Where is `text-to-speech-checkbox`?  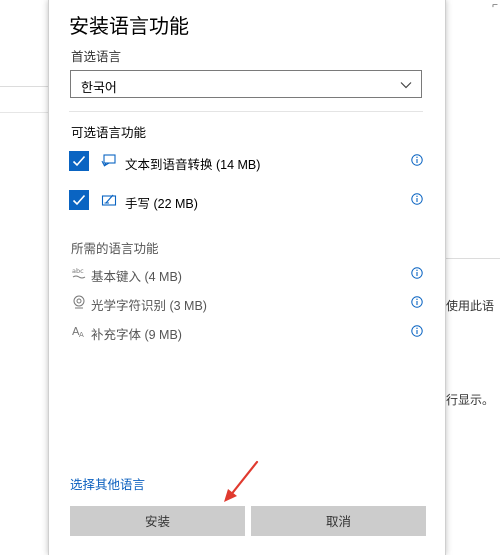
text-to-speech-checkbox is located at coordinates (79, 161).